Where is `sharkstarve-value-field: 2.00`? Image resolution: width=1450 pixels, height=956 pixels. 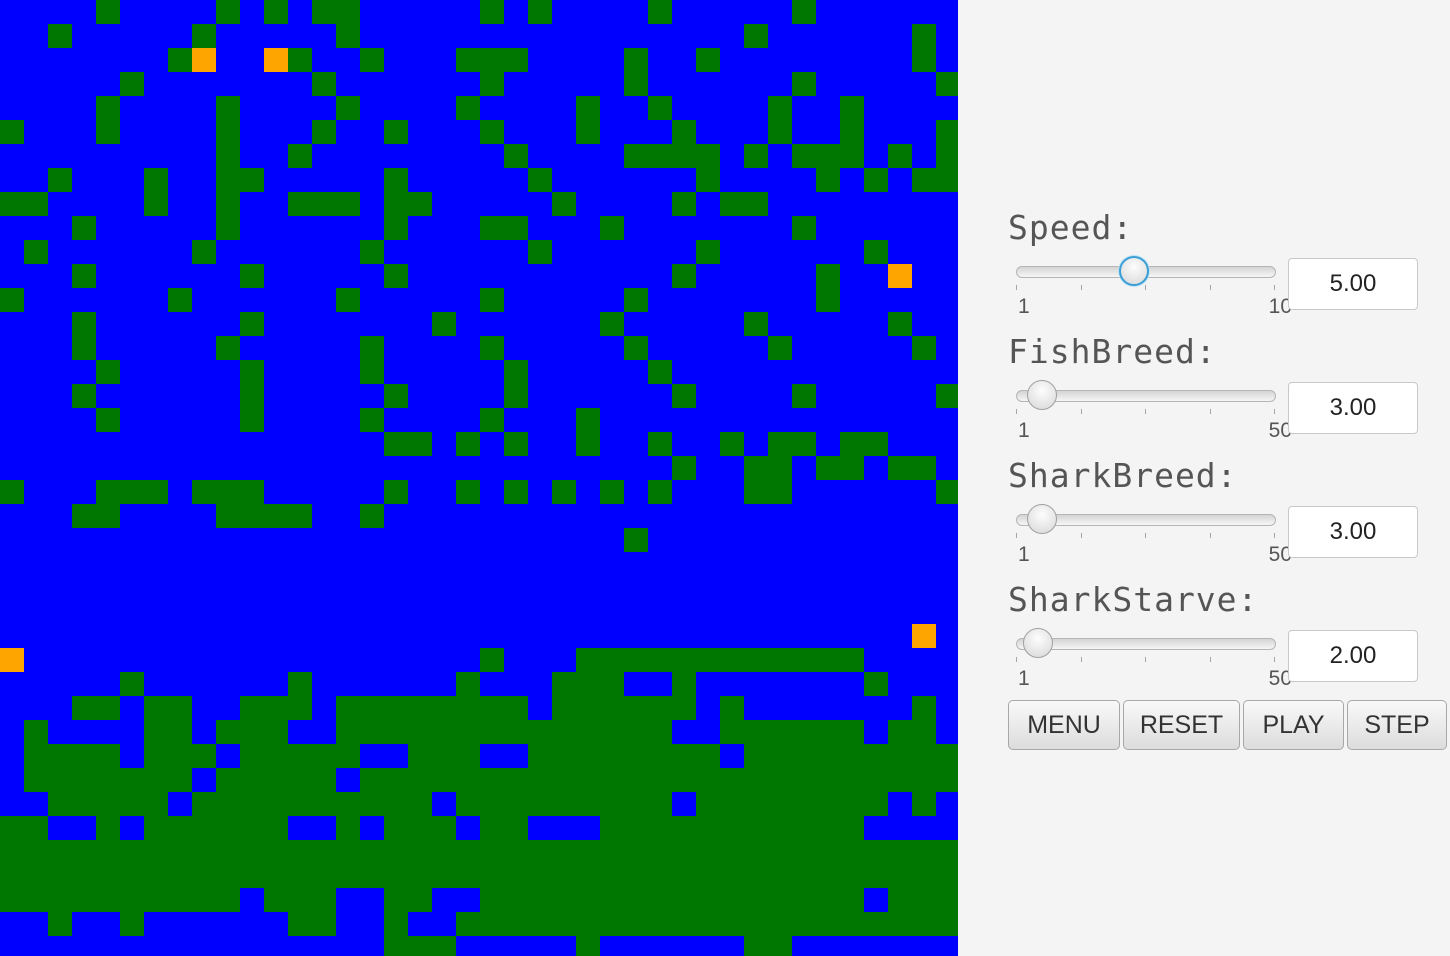 sharkstarve-value-field: 2.00 is located at coordinates (1353, 656).